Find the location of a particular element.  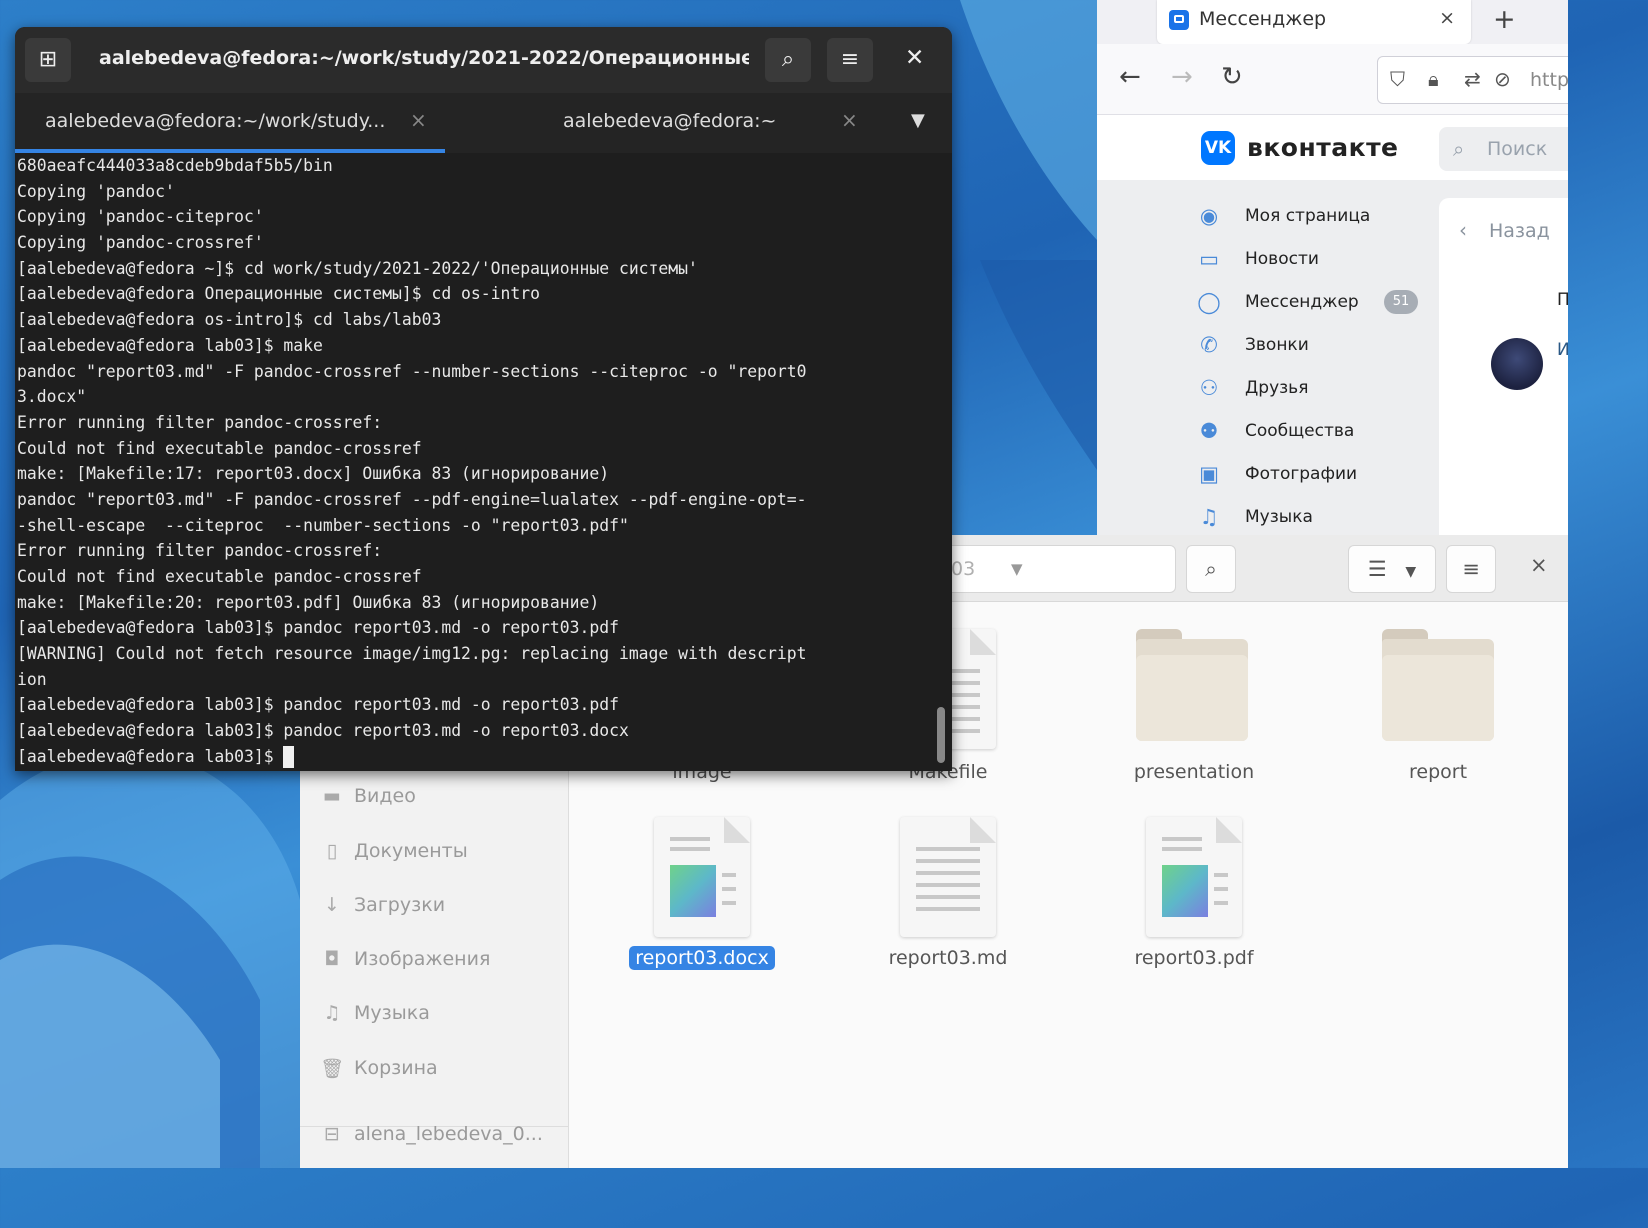

folder-icon is located at coordinates (1438, 685).